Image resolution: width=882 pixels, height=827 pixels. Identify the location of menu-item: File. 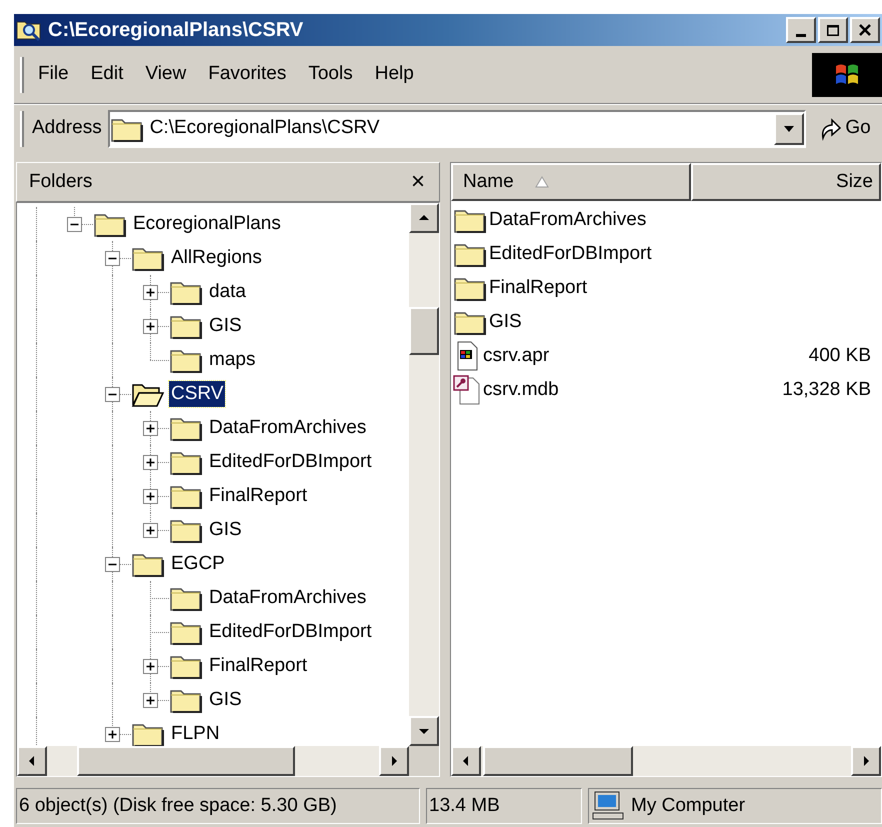
(53, 74).